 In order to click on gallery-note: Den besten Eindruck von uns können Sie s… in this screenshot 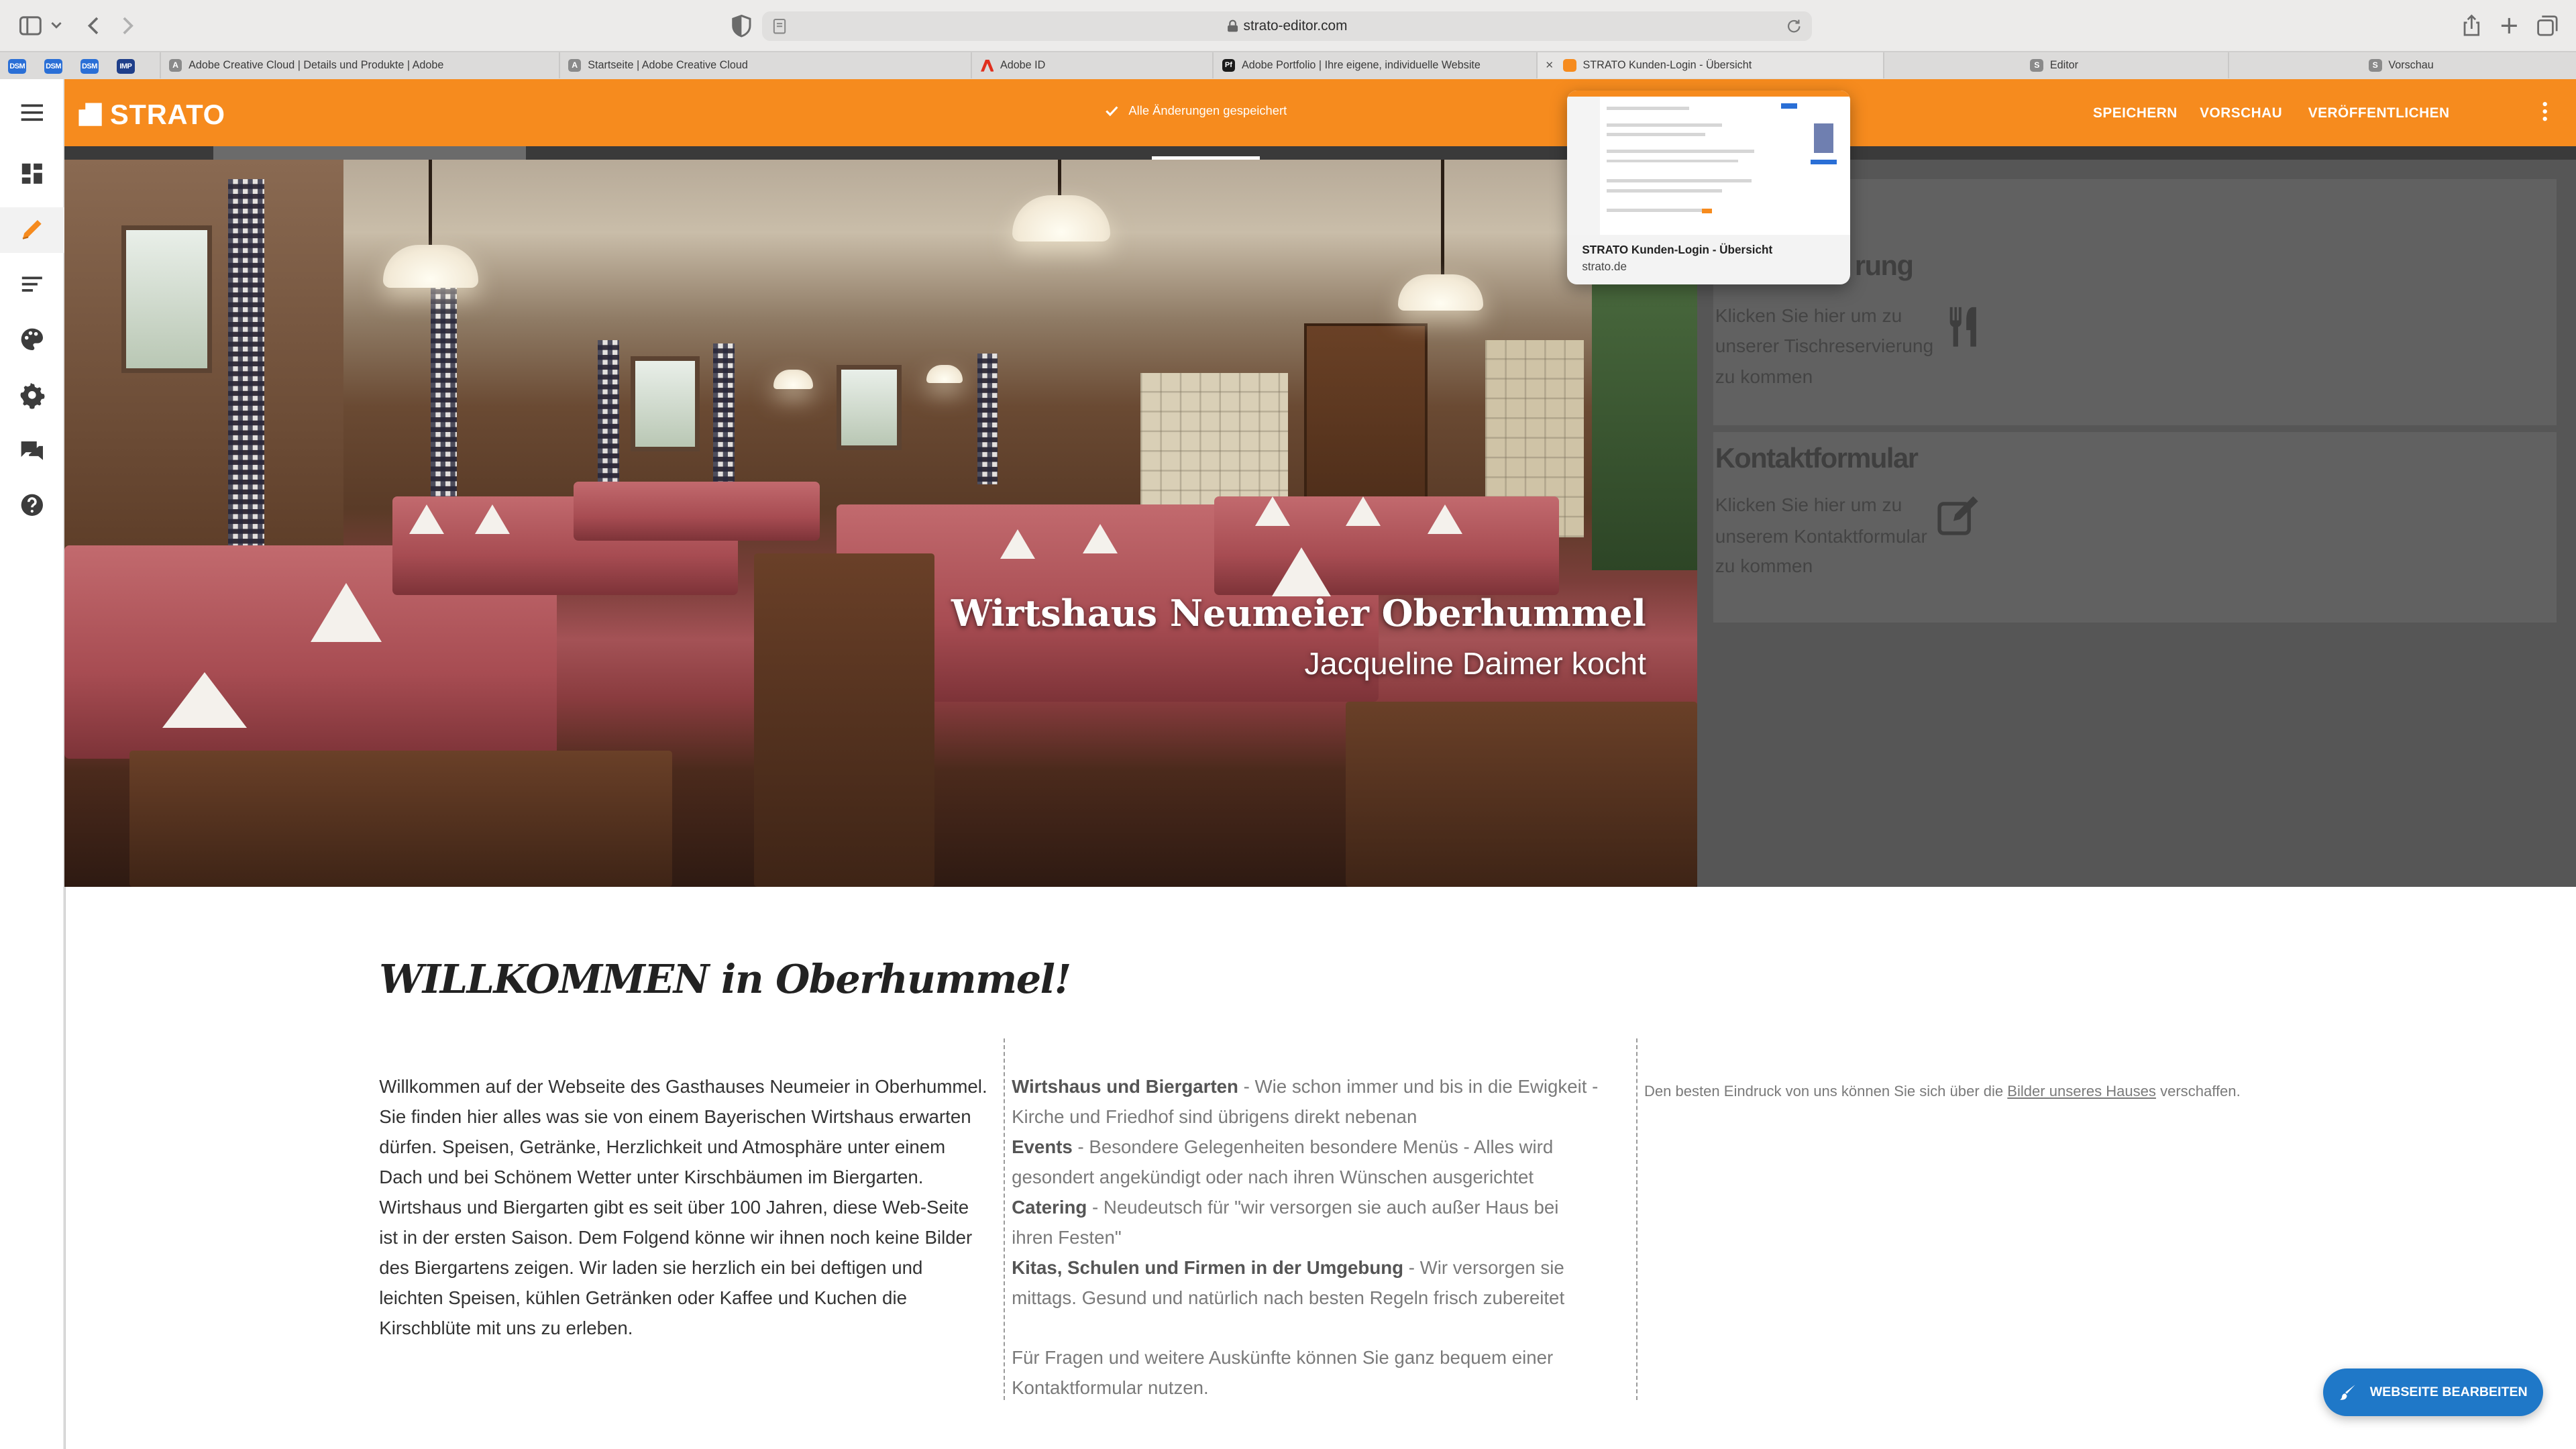, I will do `click(1973, 1091)`.